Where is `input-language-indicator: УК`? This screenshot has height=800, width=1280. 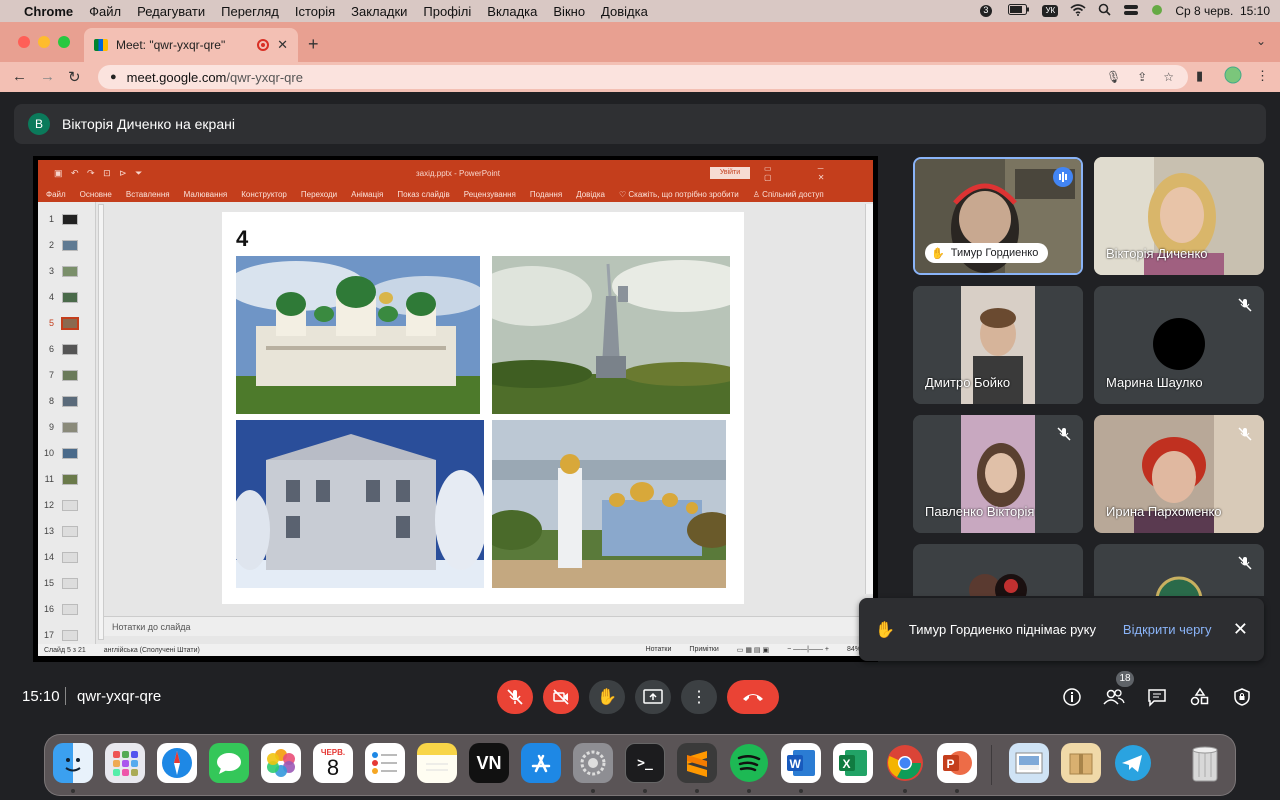
input-language-indicator: УК is located at coordinates (1050, 11).